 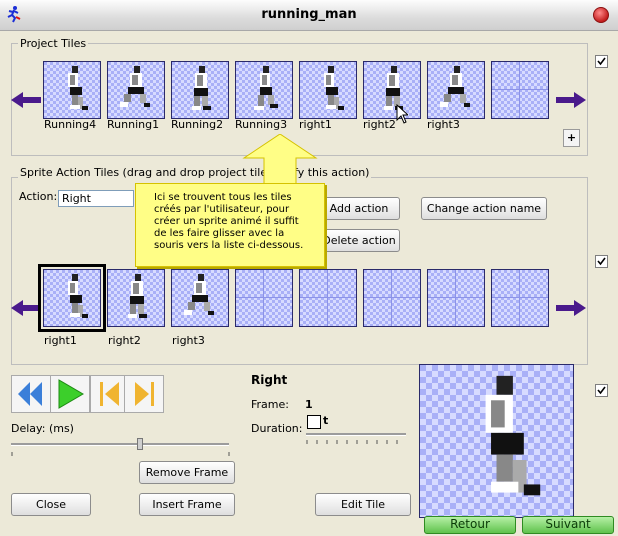 I want to click on duration-slider, so click(x=356, y=434).